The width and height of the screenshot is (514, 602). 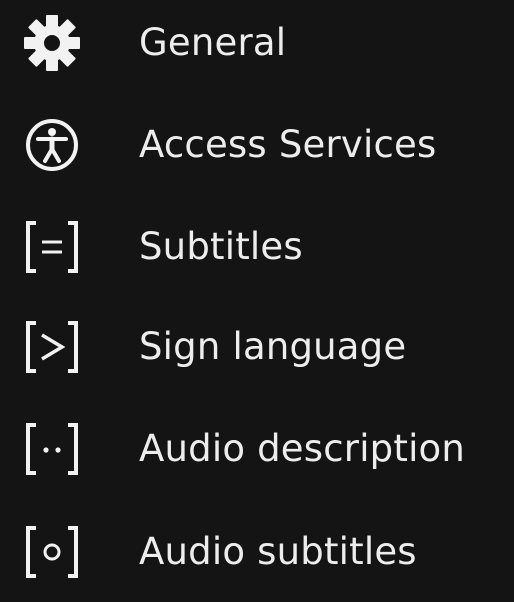 What do you see at coordinates (52, 247) in the screenshot?
I see `subtitles-icon` at bounding box center [52, 247].